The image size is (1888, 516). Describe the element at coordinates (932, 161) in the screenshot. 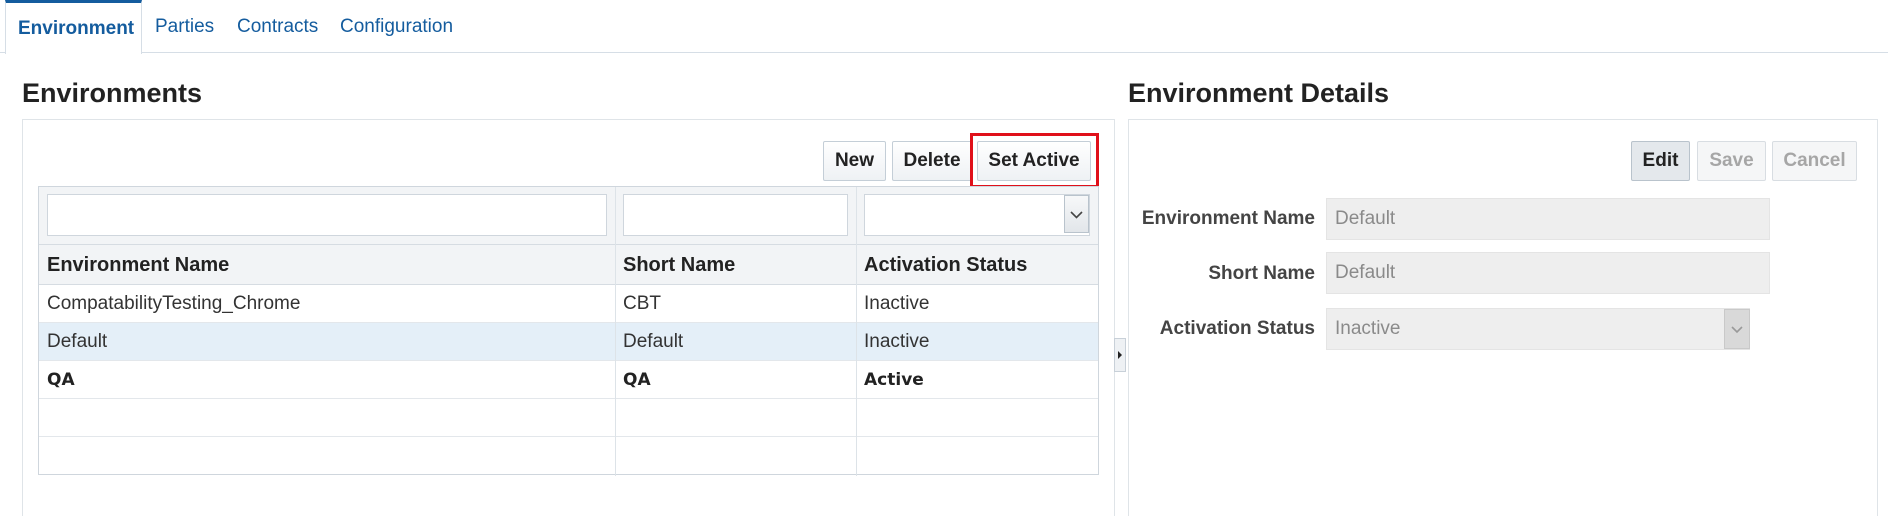

I see `delete-button: Delete` at that location.